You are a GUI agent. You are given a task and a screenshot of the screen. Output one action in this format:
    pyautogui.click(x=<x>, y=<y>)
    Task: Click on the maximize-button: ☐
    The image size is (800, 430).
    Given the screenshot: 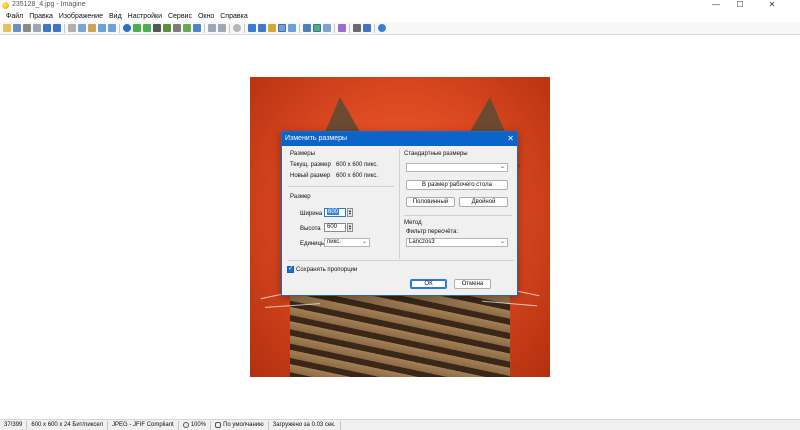 What is the action you would take?
    pyautogui.click(x=740, y=5)
    